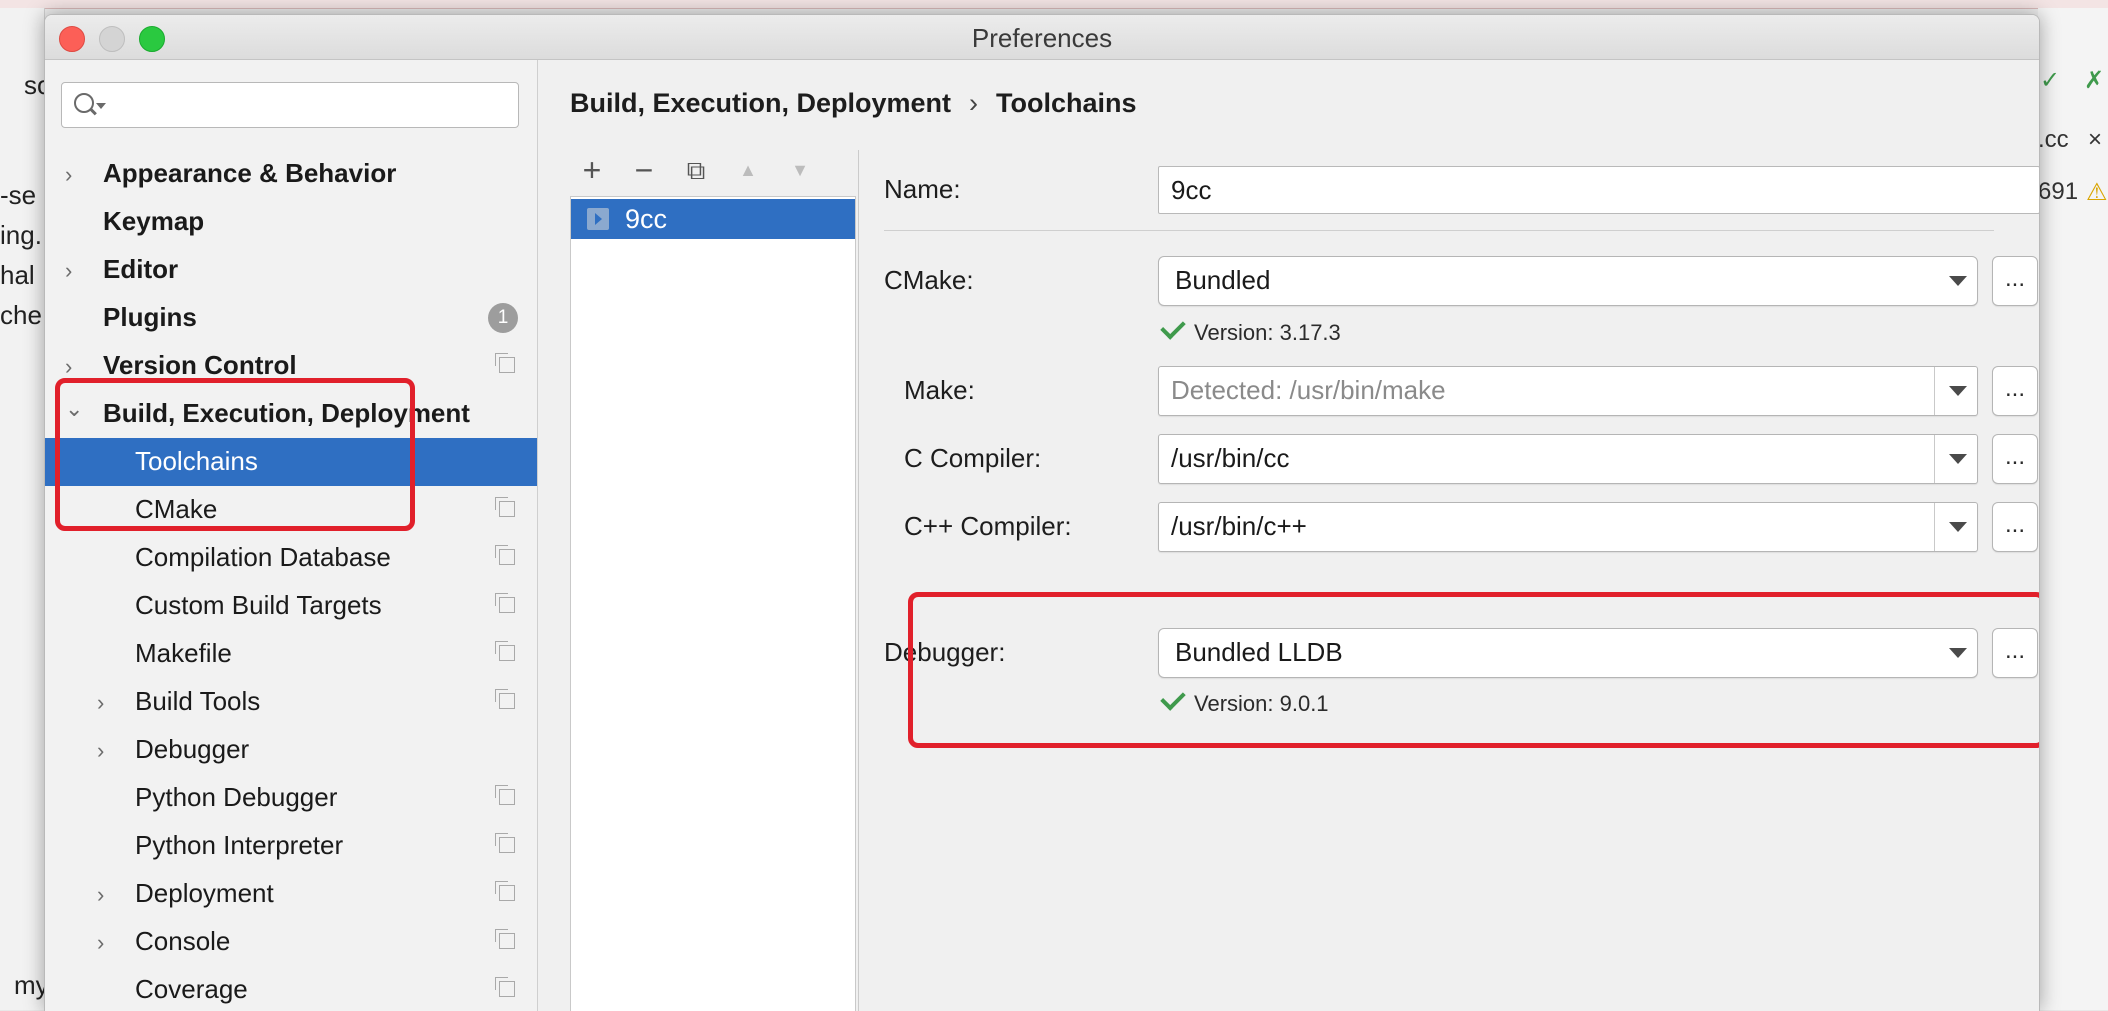 This screenshot has width=2108, height=1011. Describe the element at coordinates (192, 749) in the screenshot. I see `sidebar-item-label: Debugger` at that location.